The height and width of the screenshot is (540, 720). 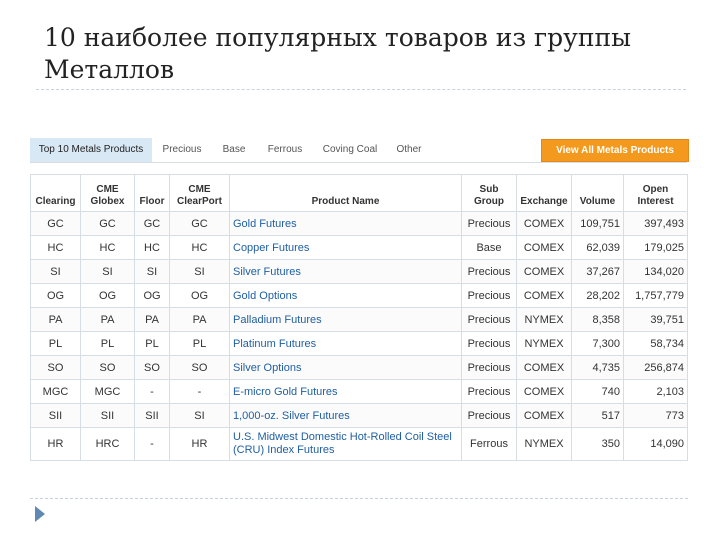 I want to click on open-interest-cell: 134,020, so click(x=655, y=271).